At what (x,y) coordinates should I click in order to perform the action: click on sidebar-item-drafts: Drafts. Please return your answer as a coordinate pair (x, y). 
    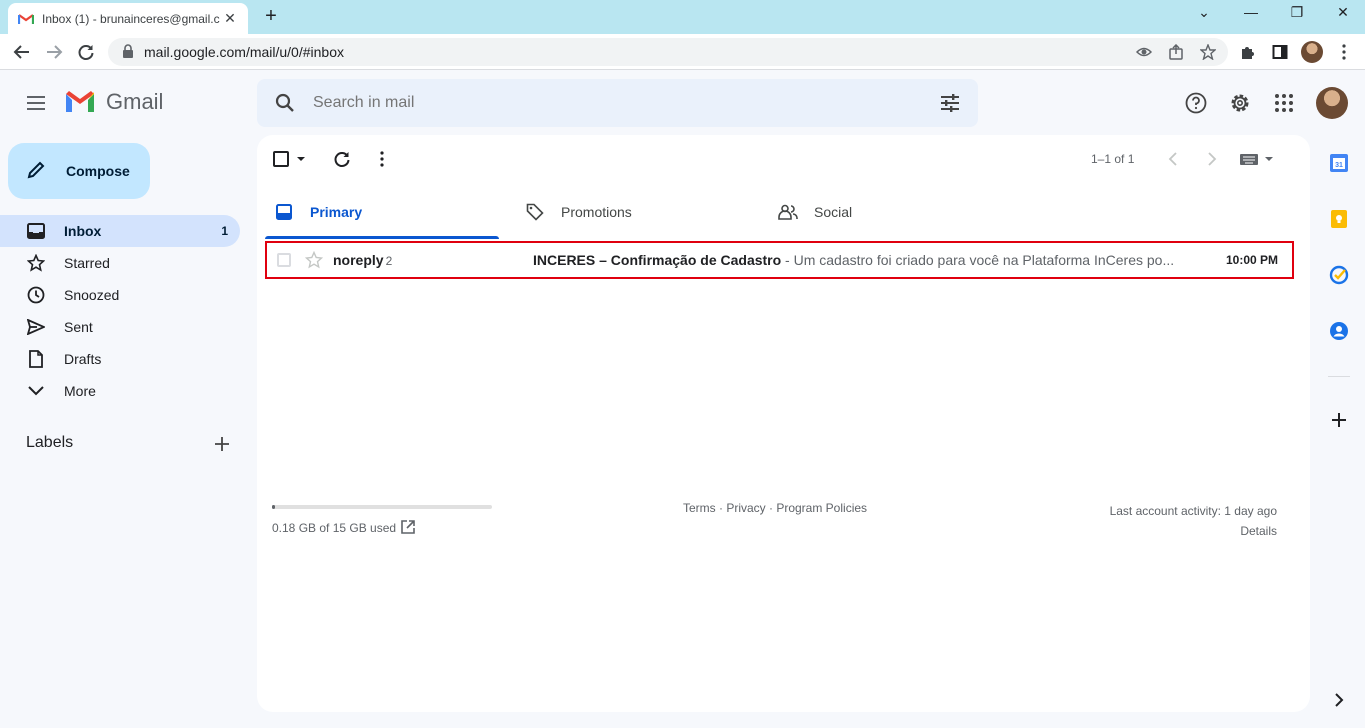
    Looking at the image, I should click on (120, 359).